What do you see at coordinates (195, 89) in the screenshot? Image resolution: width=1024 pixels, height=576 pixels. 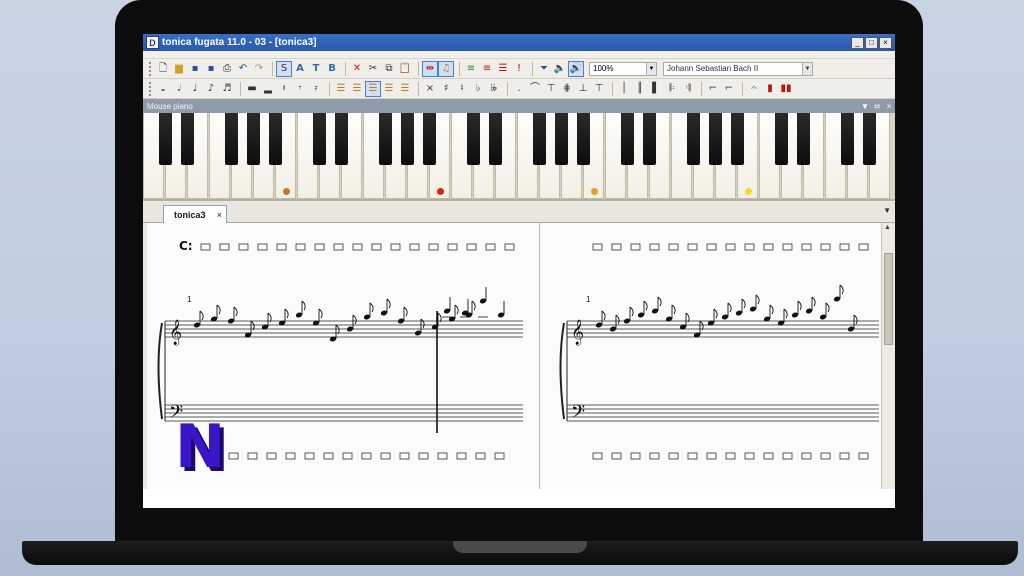 I see `quarter-note-icon: ♩` at bounding box center [195, 89].